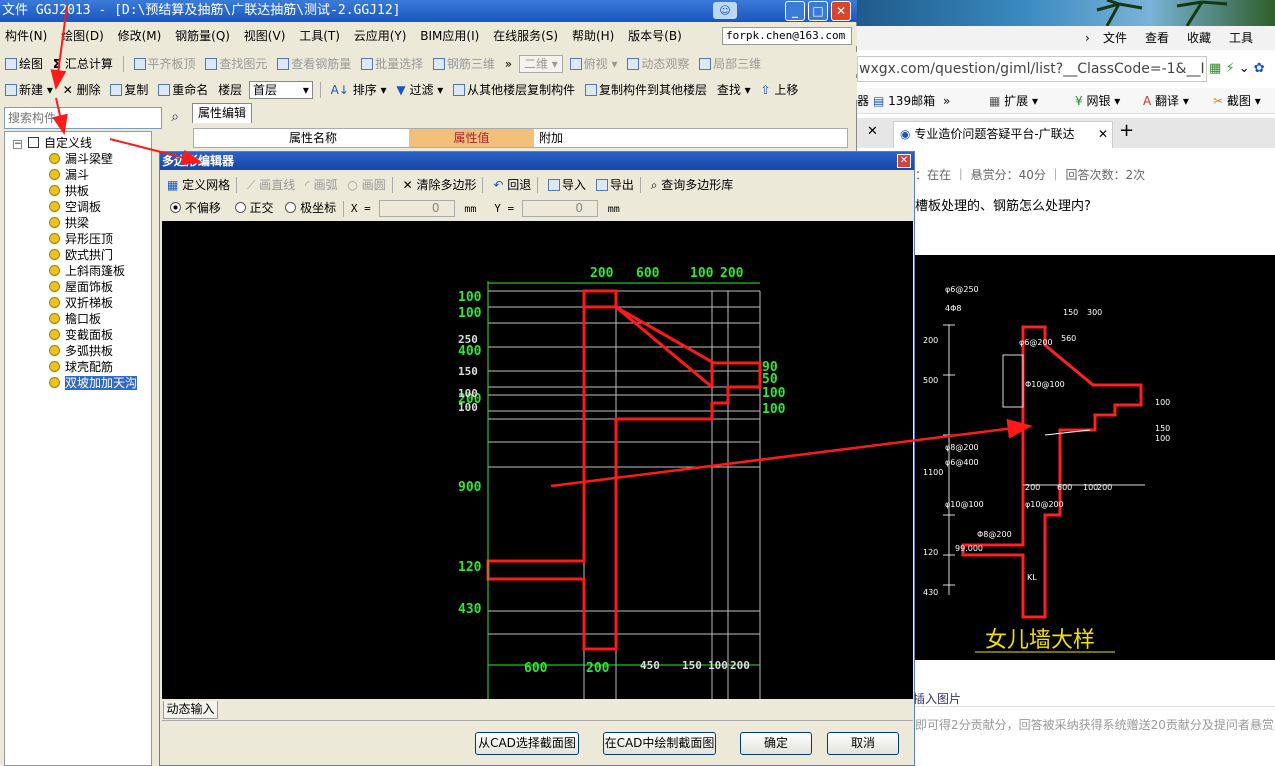  I want to click on menu-item: 工具(T), so click(319, 36).